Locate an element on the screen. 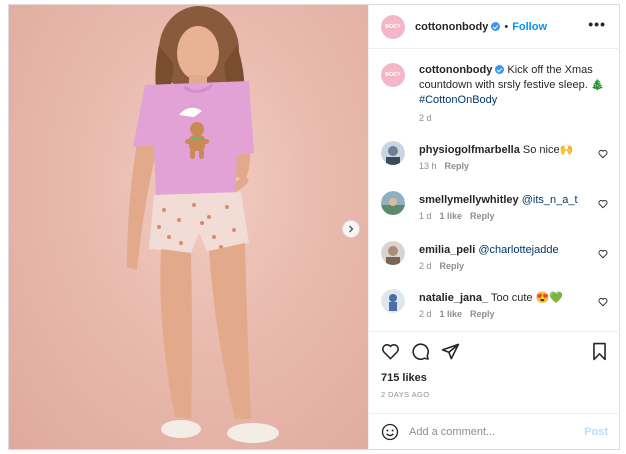  post-header: BODY cottononbody • Follow ••• is located at coordinates (494, 27).